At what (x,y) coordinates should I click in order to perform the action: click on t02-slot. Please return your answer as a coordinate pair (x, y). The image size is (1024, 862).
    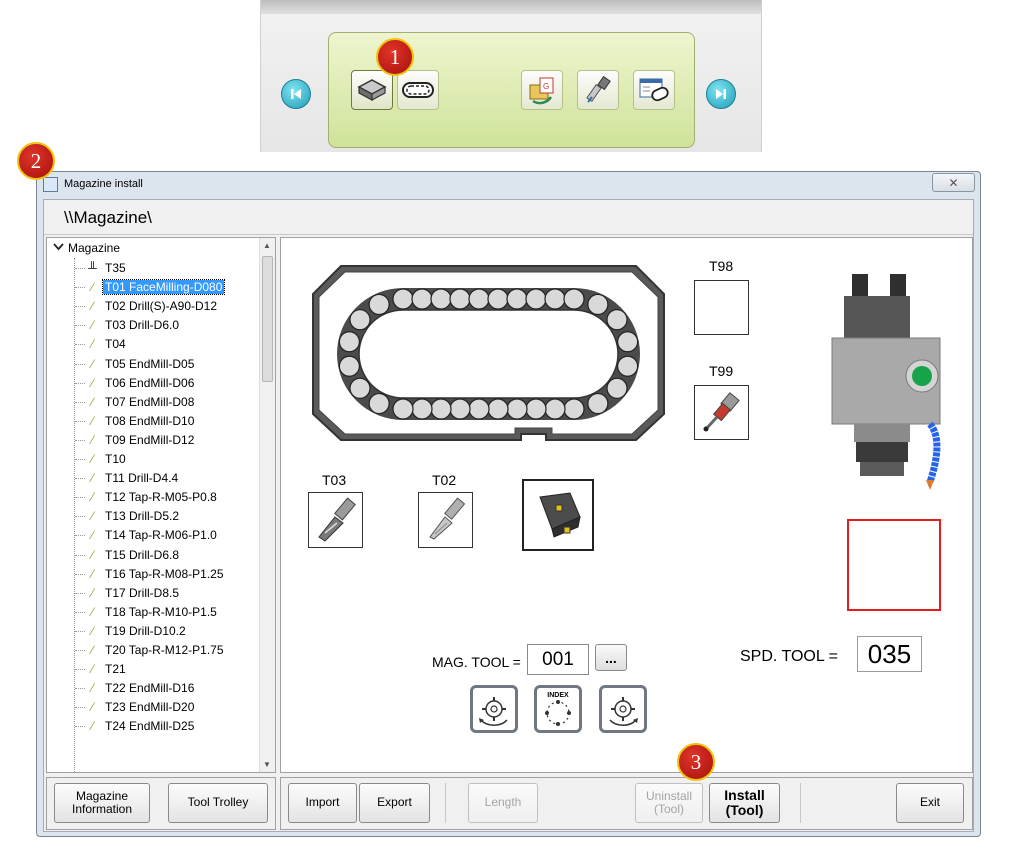
    Looking at the image, I should click on (445, 520).